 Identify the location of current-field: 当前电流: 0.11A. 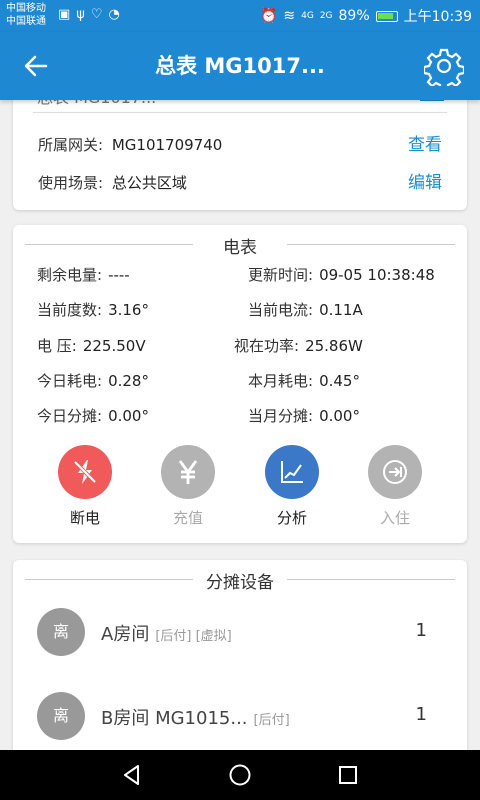
(305, 310).